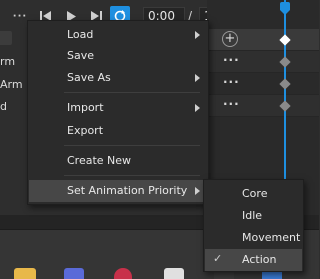 This screenshot has width=320, height=279. I want to click on menu-item-load: Load, so click(118, 35).